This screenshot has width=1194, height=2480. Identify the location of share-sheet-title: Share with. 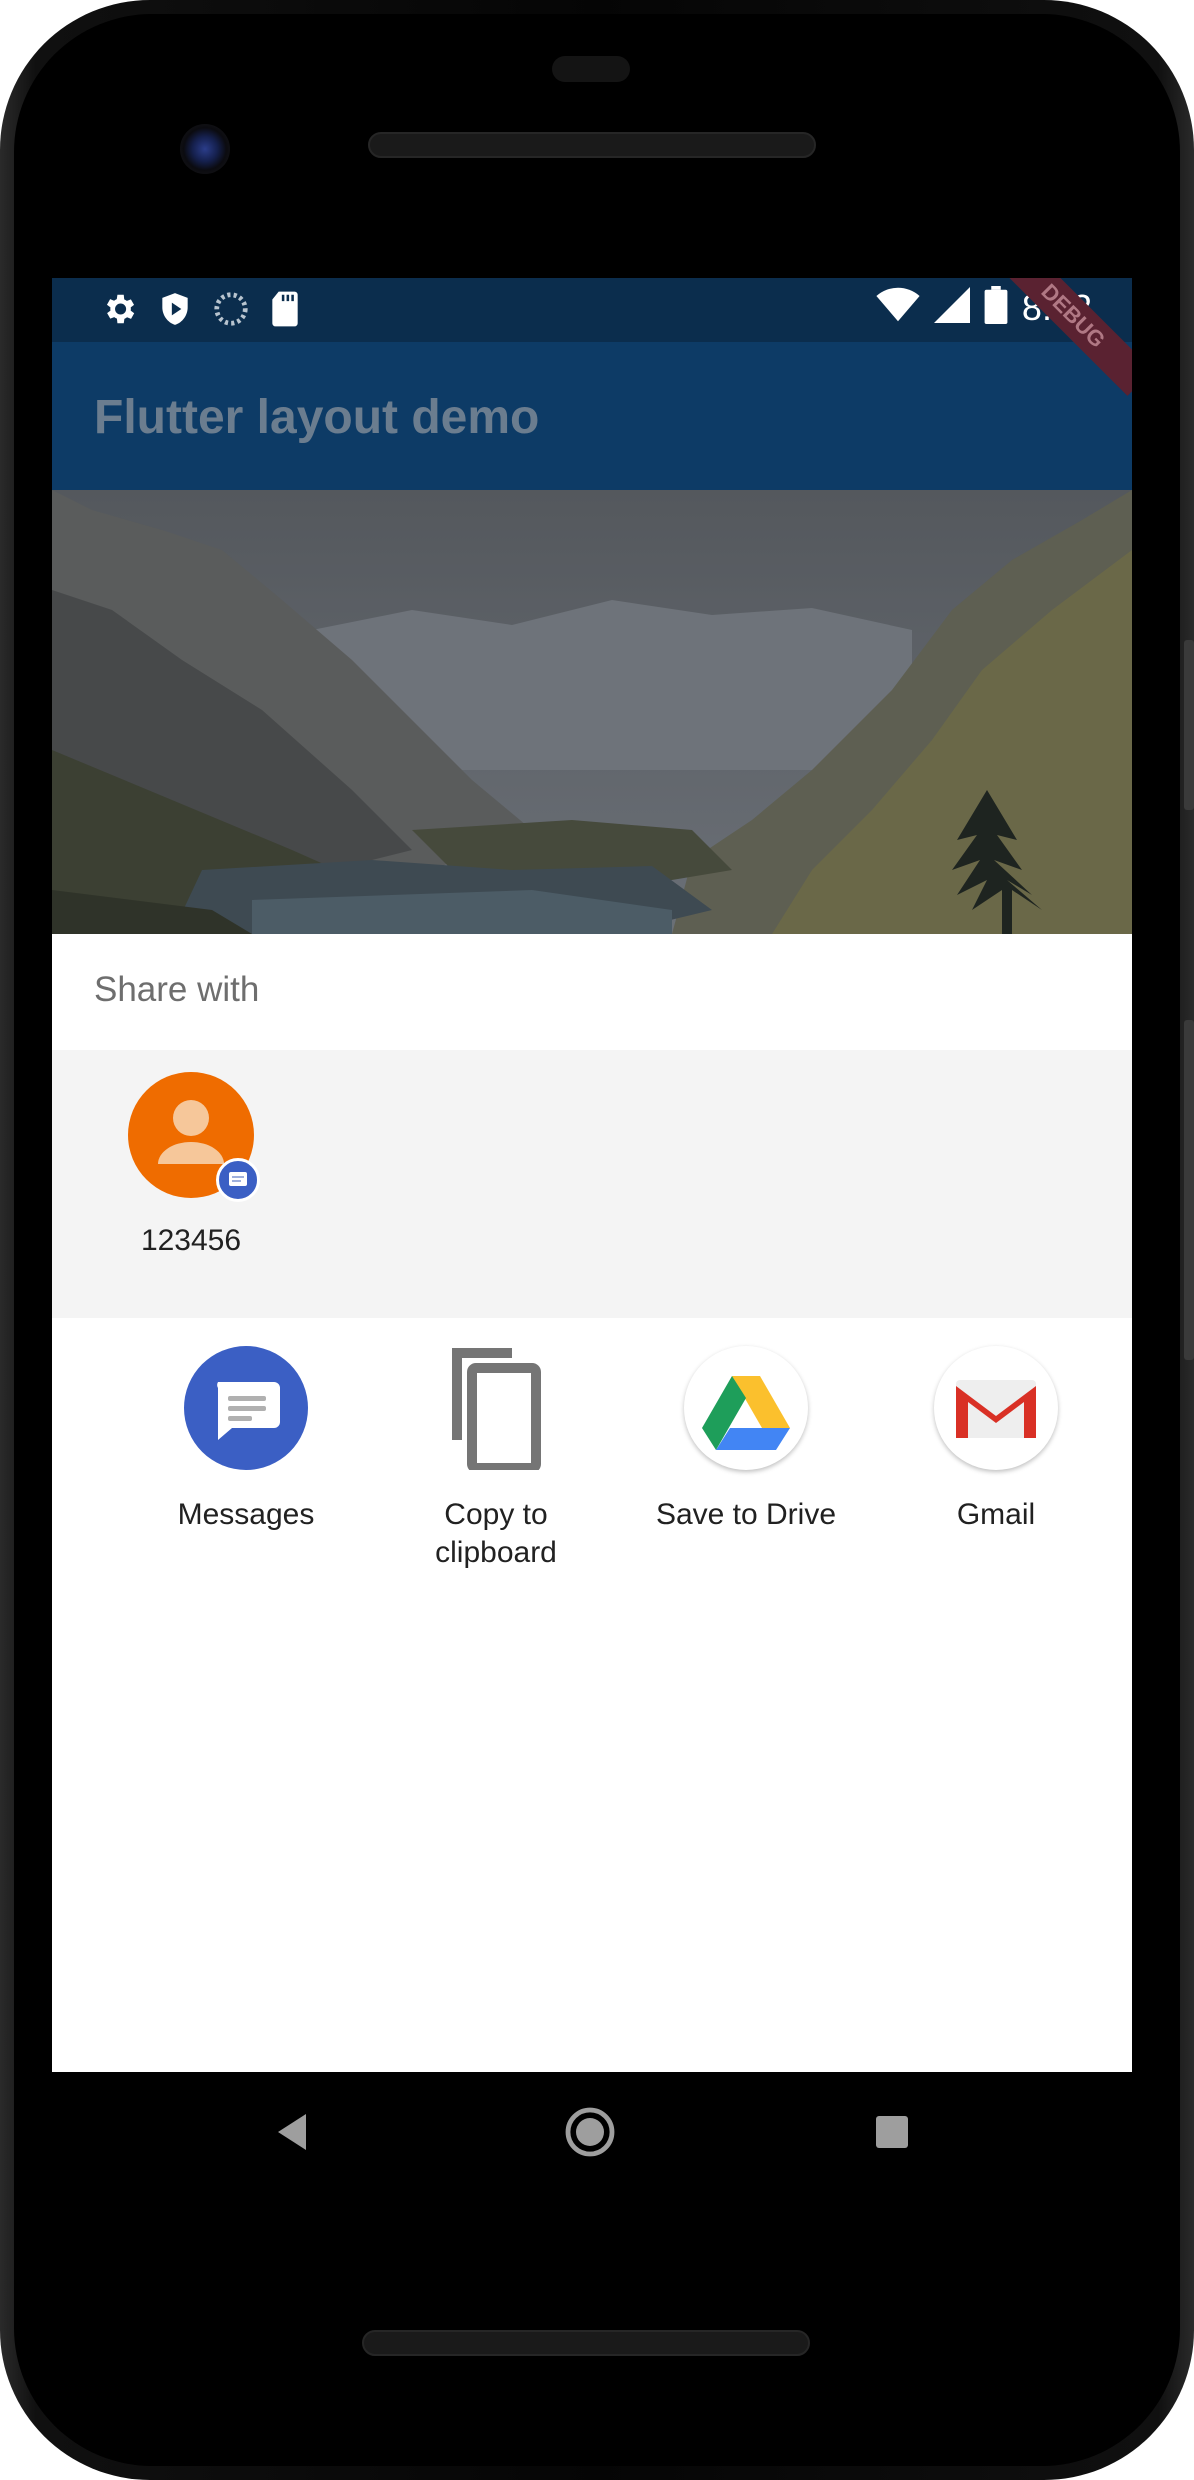
(177, 989).